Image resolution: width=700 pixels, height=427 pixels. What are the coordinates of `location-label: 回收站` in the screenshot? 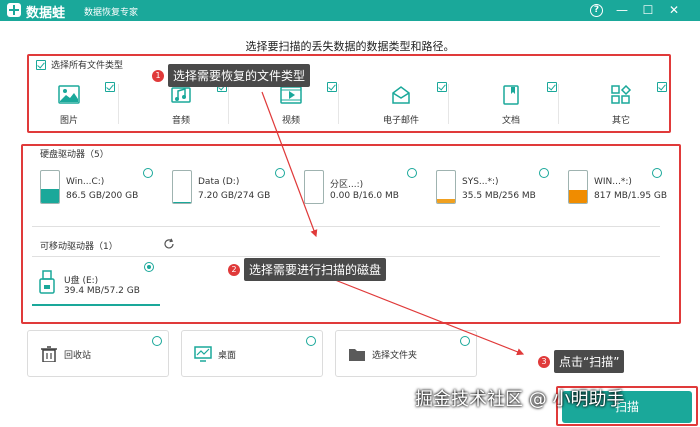 It's located at (78, 356).